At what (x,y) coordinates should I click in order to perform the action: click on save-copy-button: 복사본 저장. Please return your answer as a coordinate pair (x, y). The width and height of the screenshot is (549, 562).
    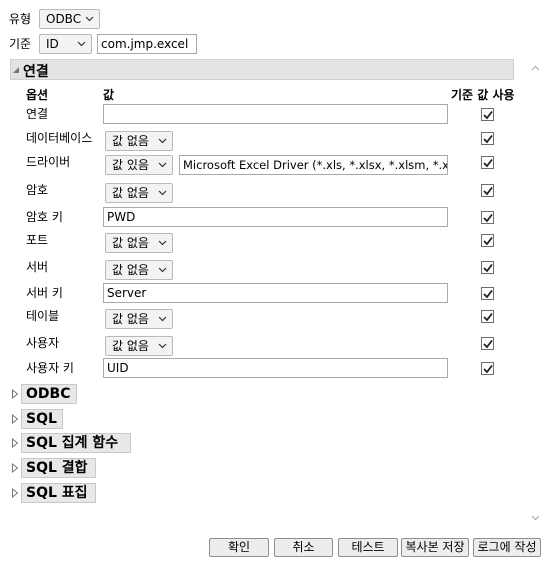
    Looking at the image, I should click on (435, 547).